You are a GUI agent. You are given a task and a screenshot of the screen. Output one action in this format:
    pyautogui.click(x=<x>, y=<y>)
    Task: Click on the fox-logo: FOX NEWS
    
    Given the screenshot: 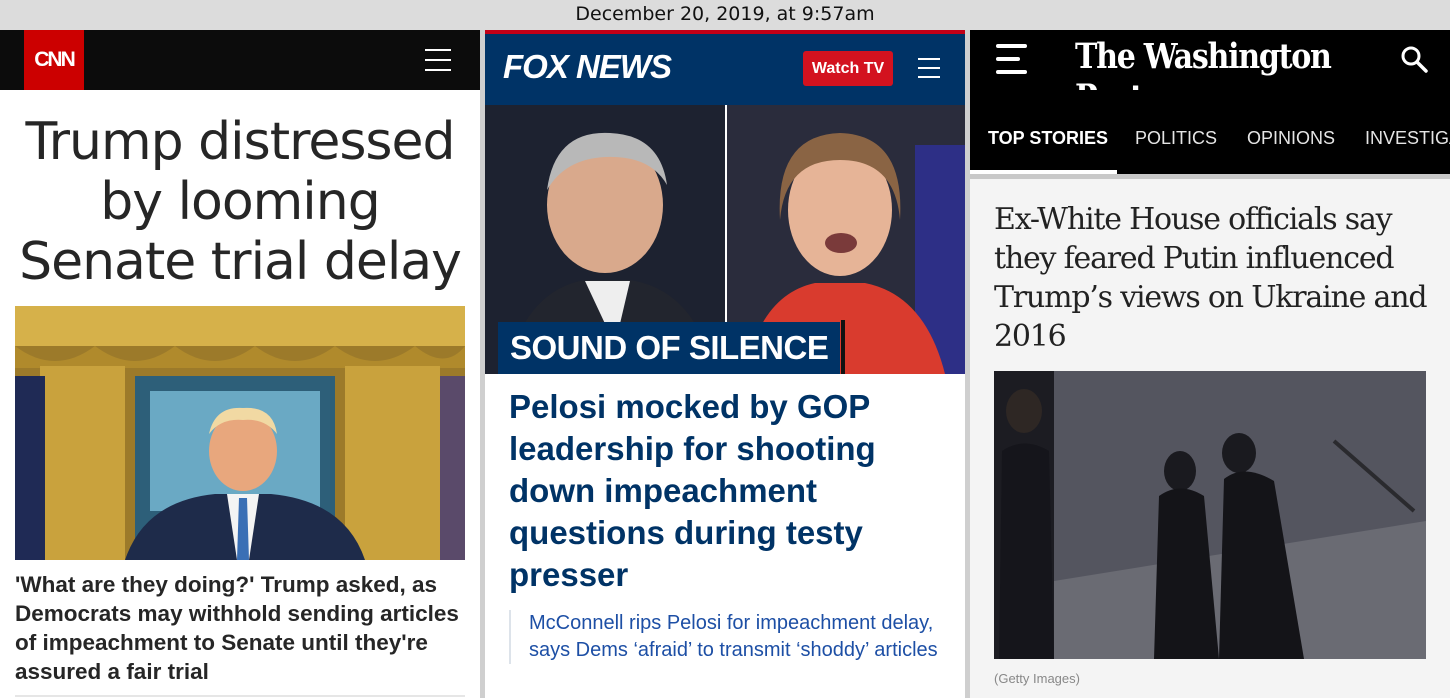 What is the action you would take?
    pyautogui.click(x=587, y=67)
    